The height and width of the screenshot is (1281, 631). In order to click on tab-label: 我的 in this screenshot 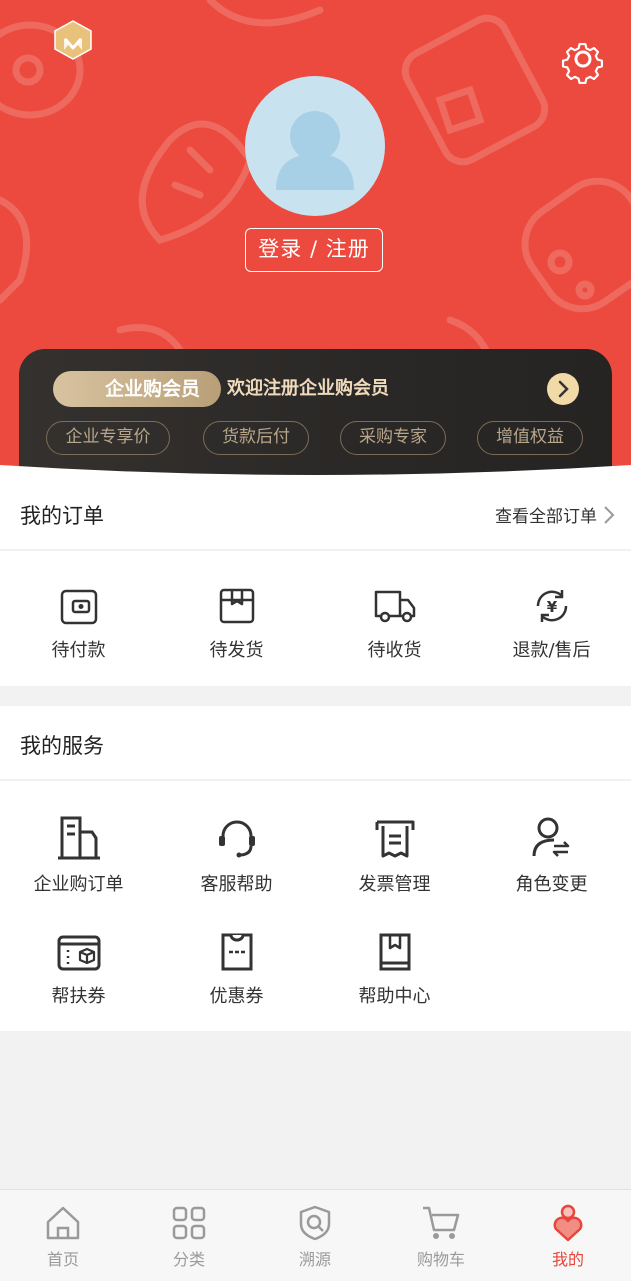, I will do `click(567, 1259)`.